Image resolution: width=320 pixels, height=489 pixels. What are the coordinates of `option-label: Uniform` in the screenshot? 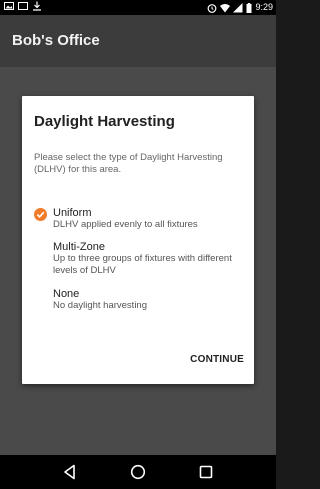 It's located at (72, 213).